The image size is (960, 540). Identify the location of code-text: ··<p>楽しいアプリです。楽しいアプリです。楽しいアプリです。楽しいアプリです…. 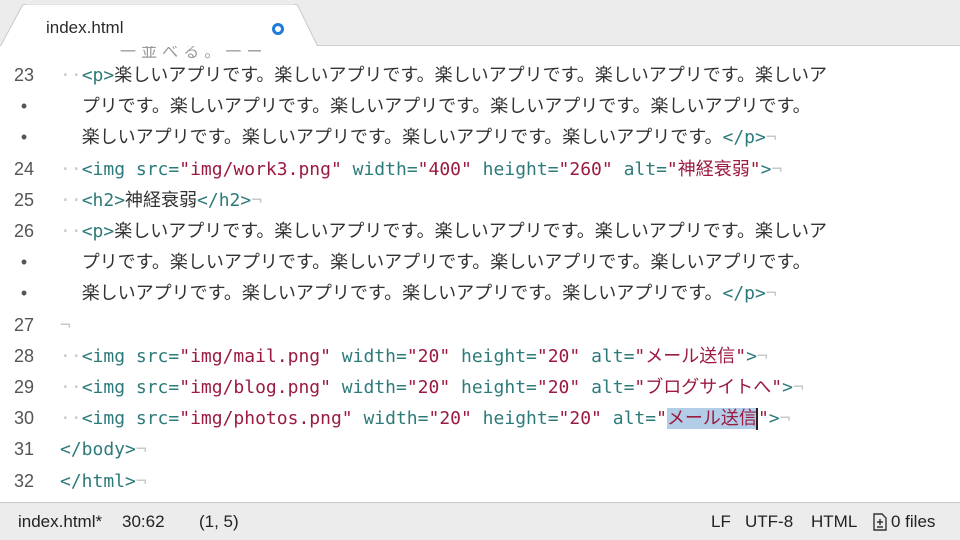
(443, 75).